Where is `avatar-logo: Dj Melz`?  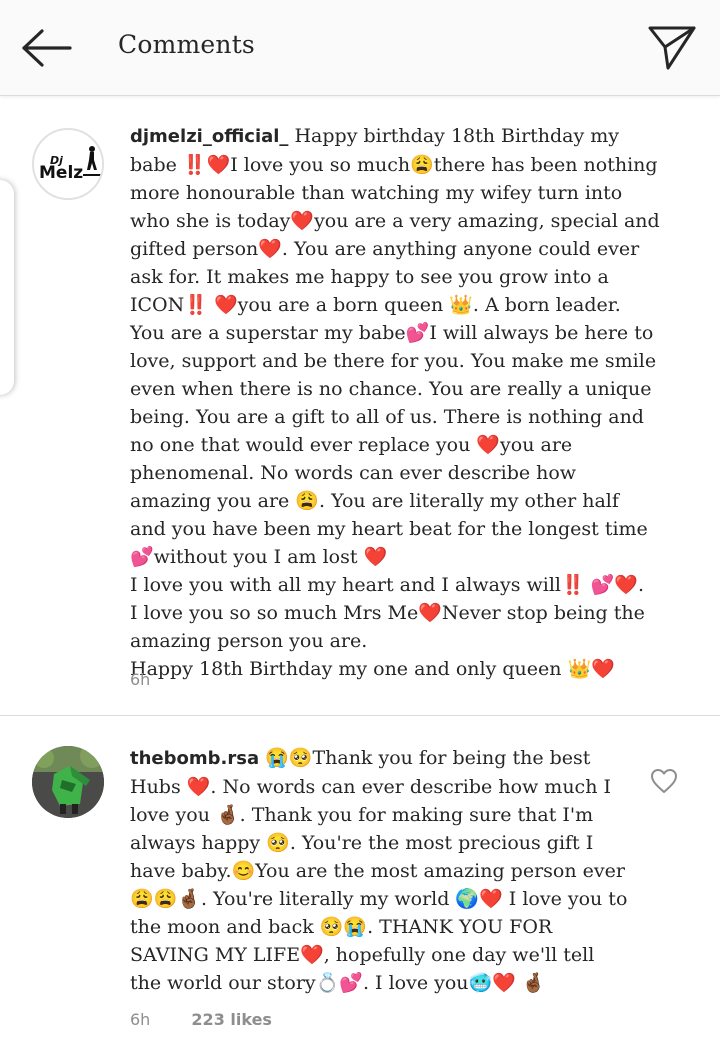
avatar-logo: Dj Melz is located at coordinates (69, 165).